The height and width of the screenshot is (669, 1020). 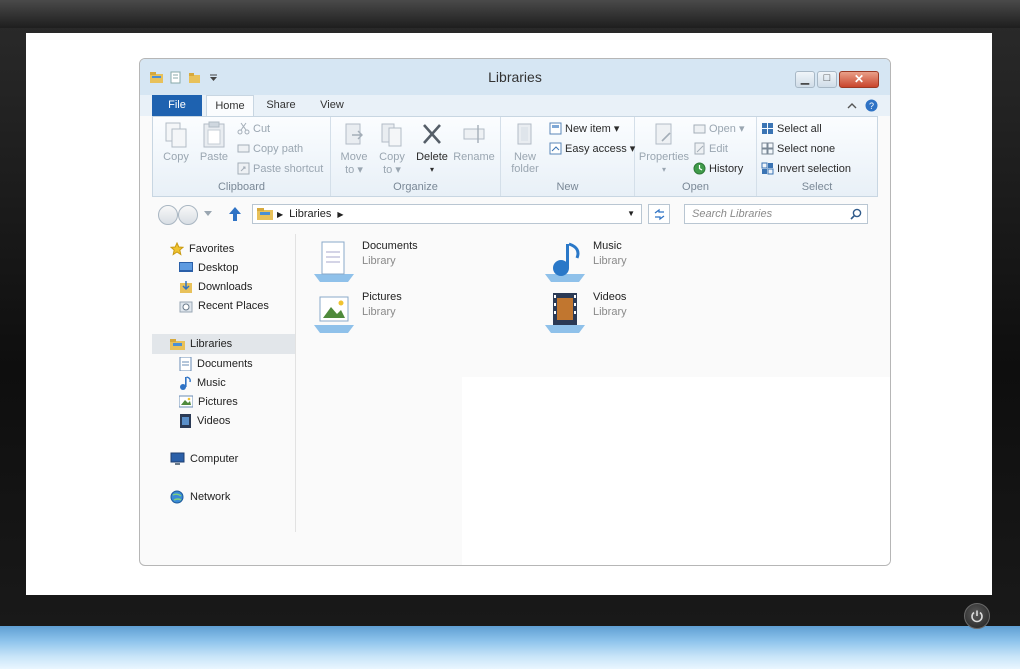 I want to click on tab-share: Share, so click(x=281, y=105).